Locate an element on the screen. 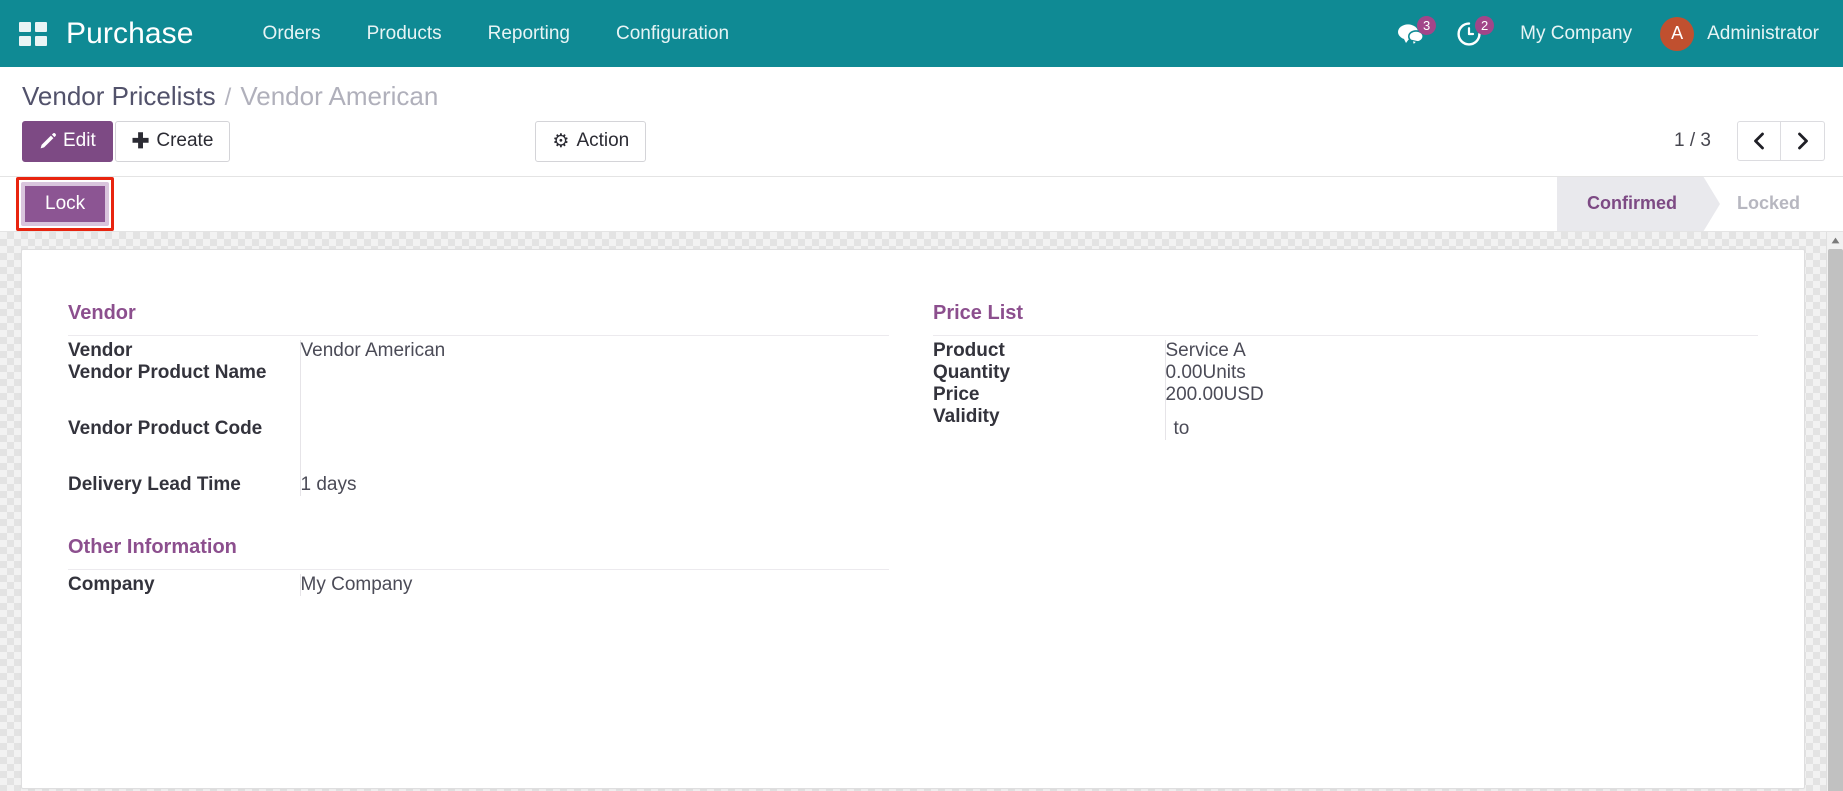 Image resolution: width=1843 pixels, height=791 pixels. field-row-delivery-lead-time: Delivery Lead Time 1 days is located at coordinates (478, 484).